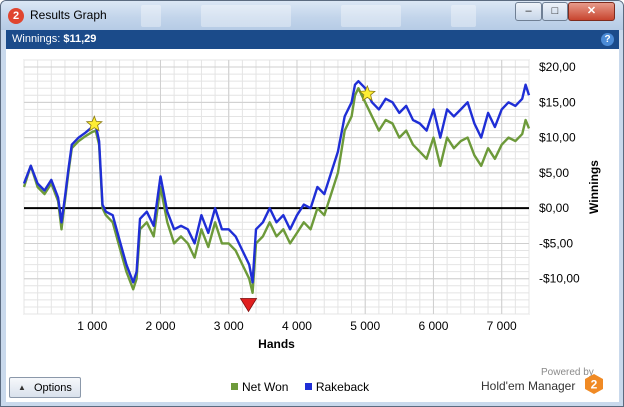 The width and height of the screenshot is (624, 407). Describe the element at coordinates (342, 387) in the screenshot. I see `legend-label: Rakeback` at that location.